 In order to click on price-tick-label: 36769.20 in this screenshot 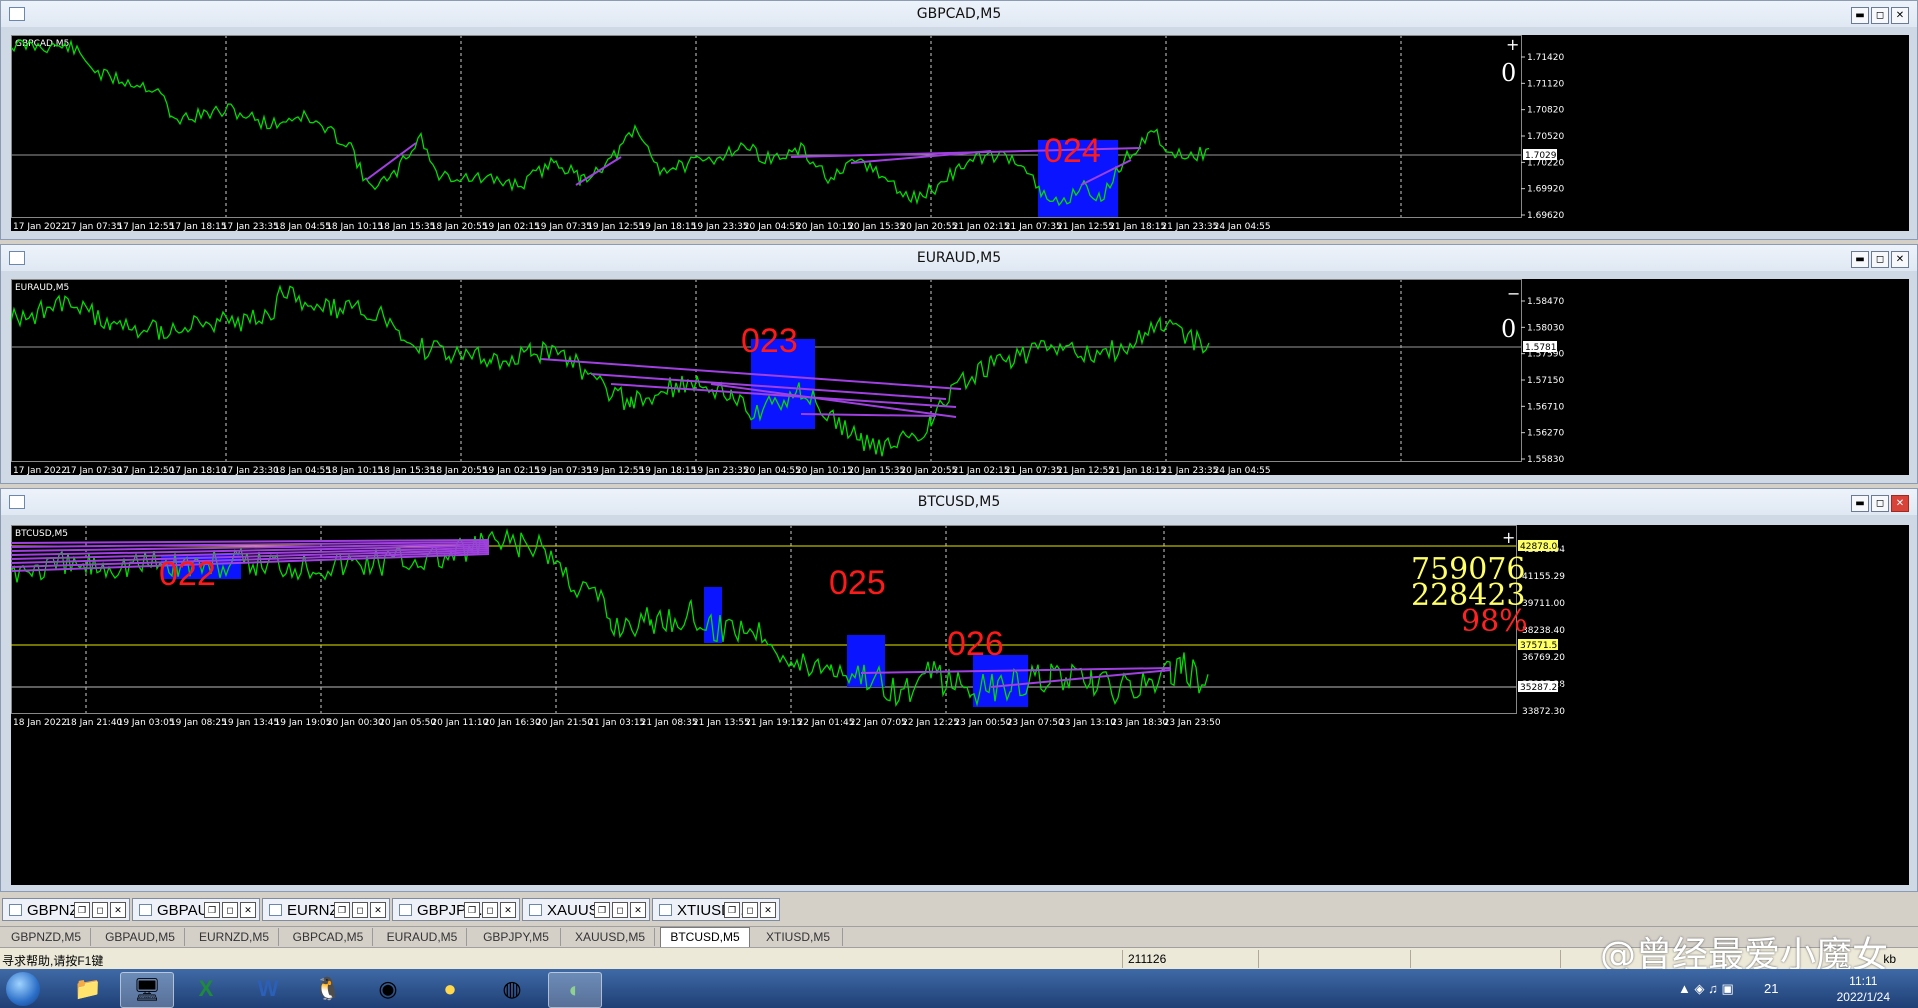, I will do `click(1543, 658)`.